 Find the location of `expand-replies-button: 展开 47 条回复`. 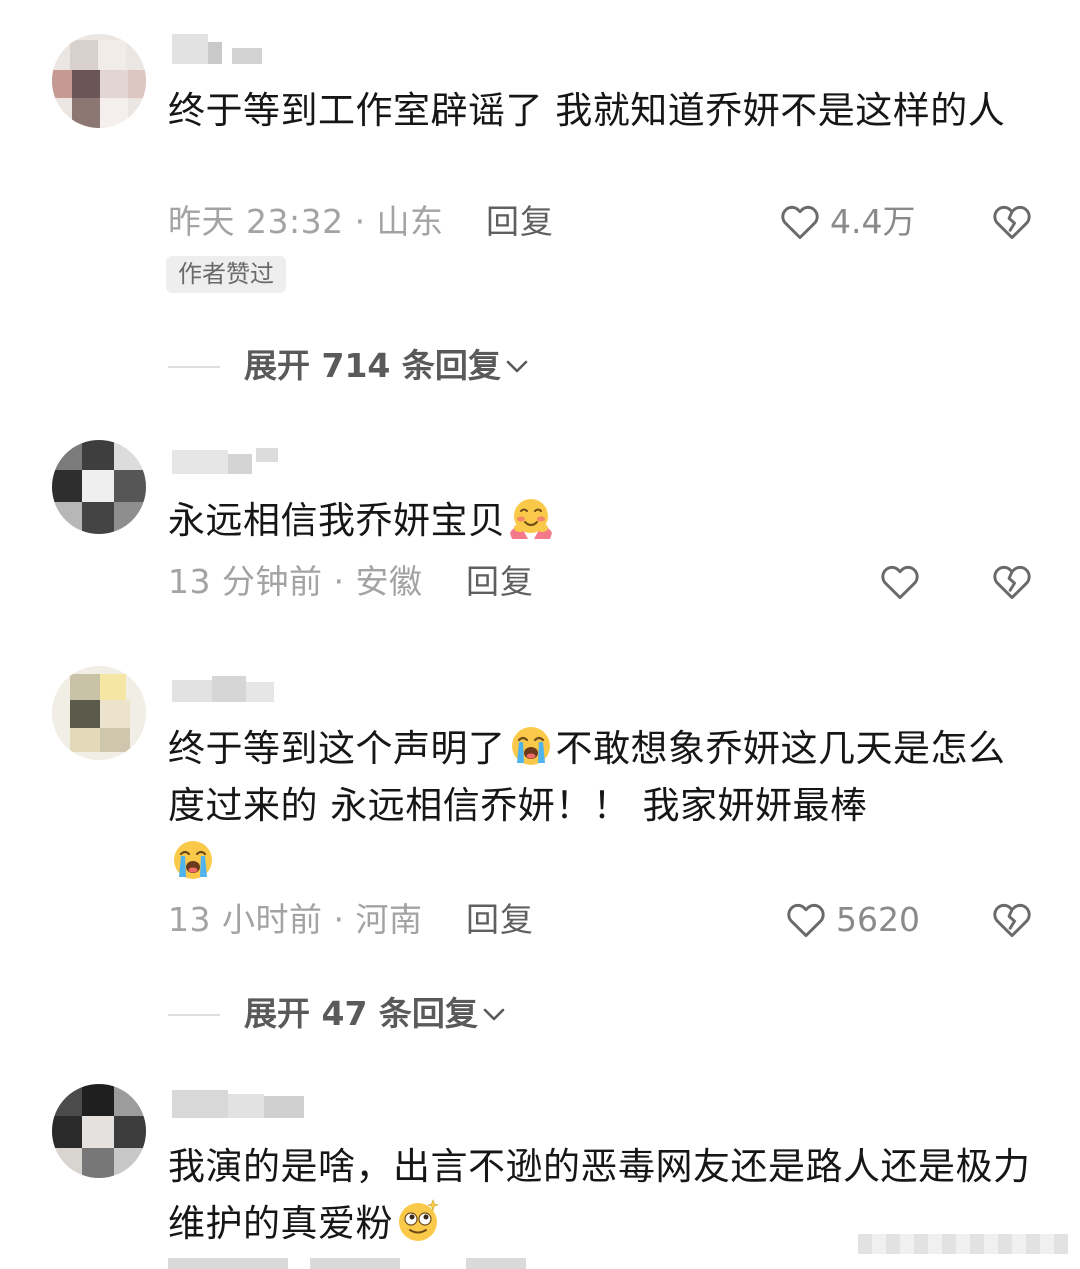

expand-replies-button: 展开 47 条回复 is located at coordinates (368, 1014).